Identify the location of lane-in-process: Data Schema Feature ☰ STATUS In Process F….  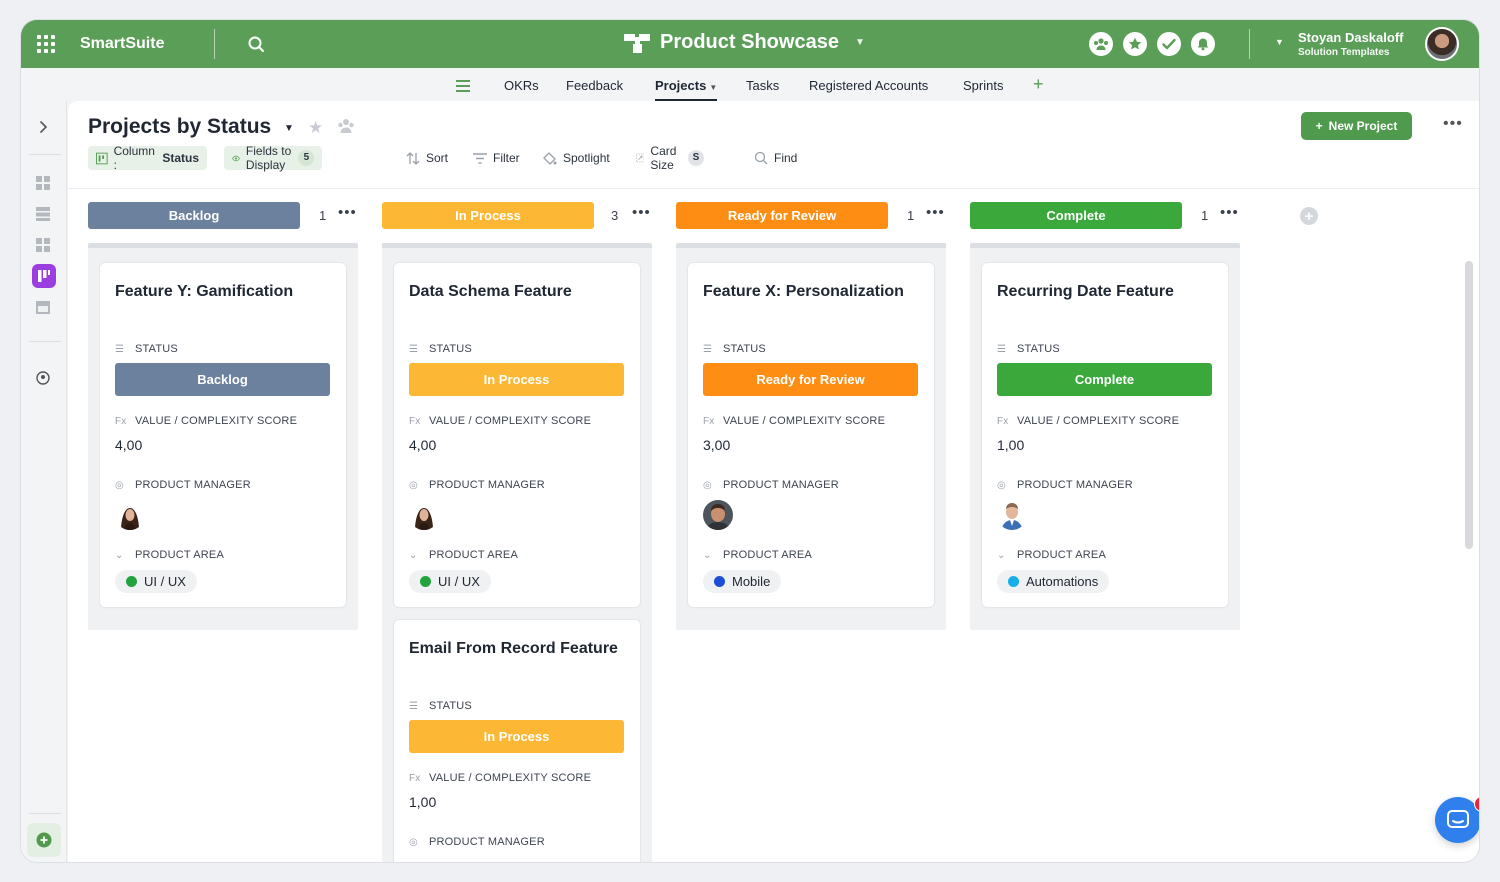
(517, 552).